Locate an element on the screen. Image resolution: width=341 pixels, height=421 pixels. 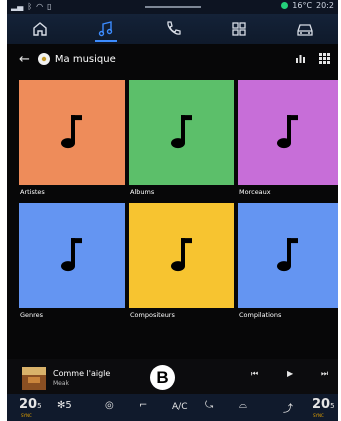
fan-speed: ✻5 is located at coordinates (64, 405).